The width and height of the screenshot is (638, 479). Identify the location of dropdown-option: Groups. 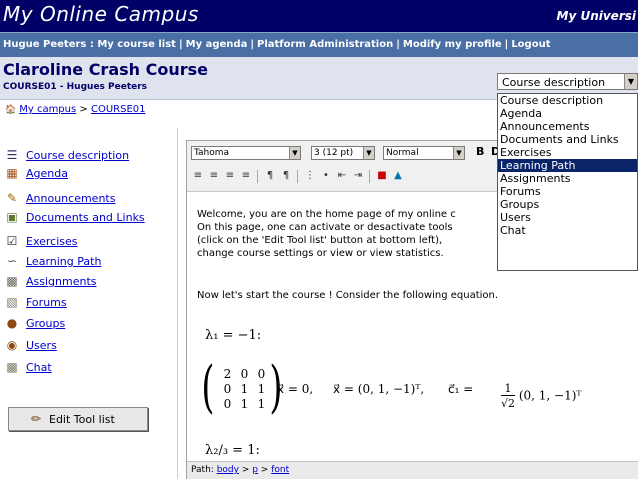
(567, 204).